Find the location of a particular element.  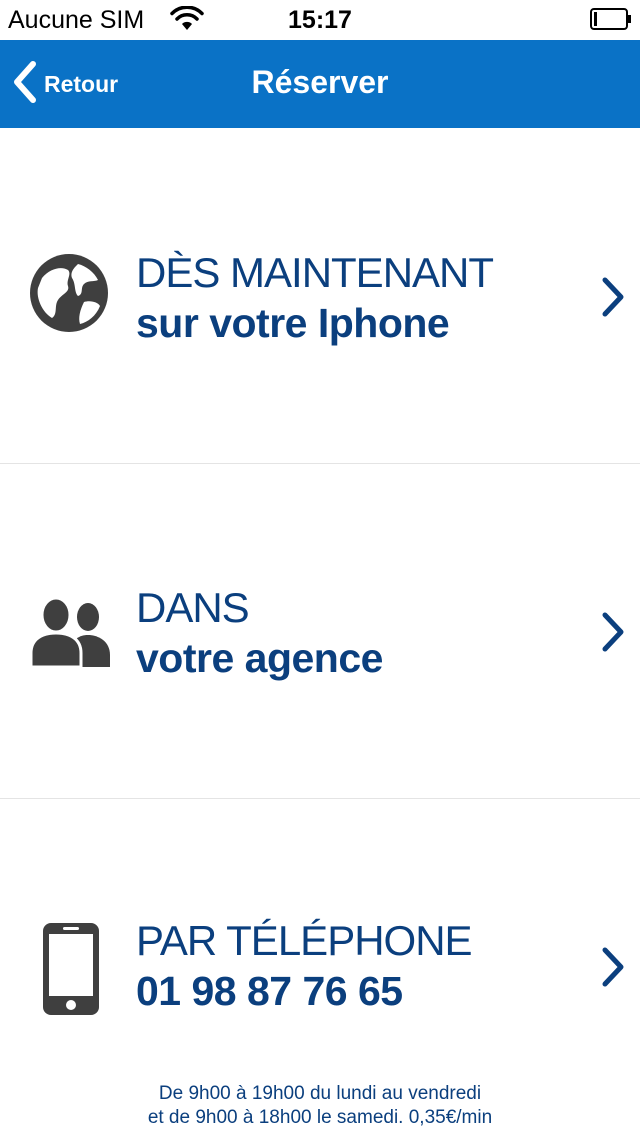

option-agency-line2: votre agence is located at coordinates (259, 658).